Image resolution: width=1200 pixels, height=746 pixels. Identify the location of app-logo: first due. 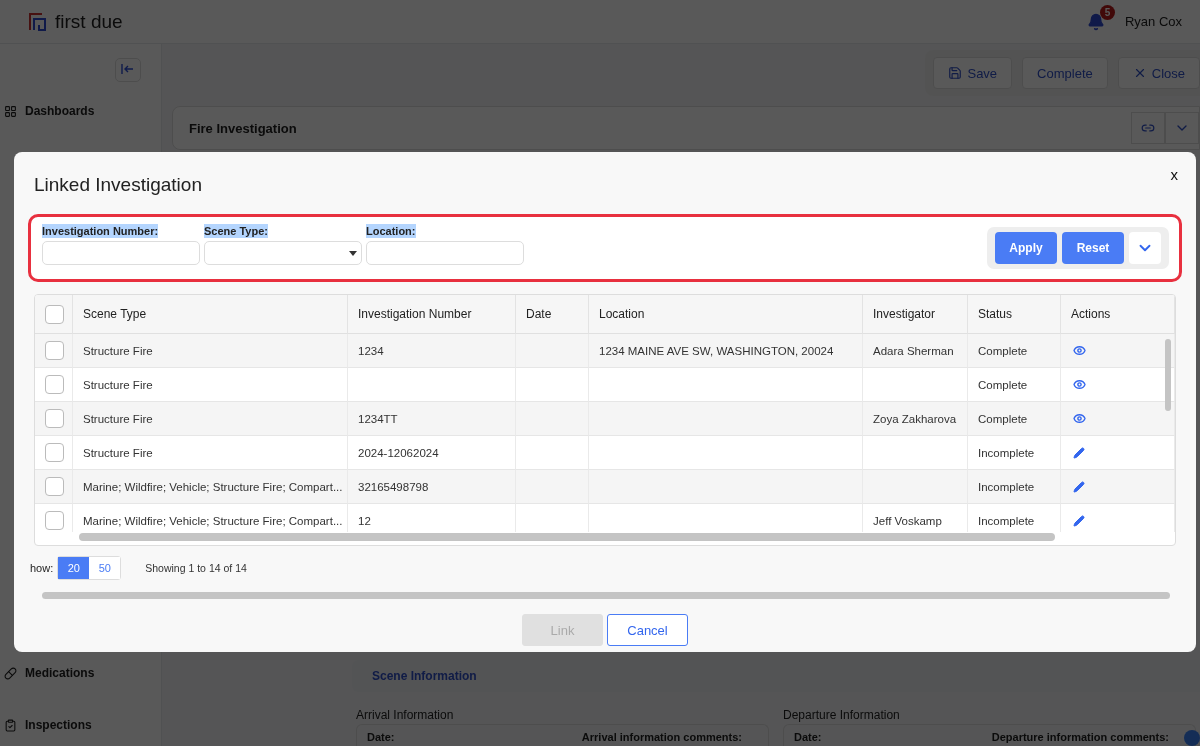
(89, 21).